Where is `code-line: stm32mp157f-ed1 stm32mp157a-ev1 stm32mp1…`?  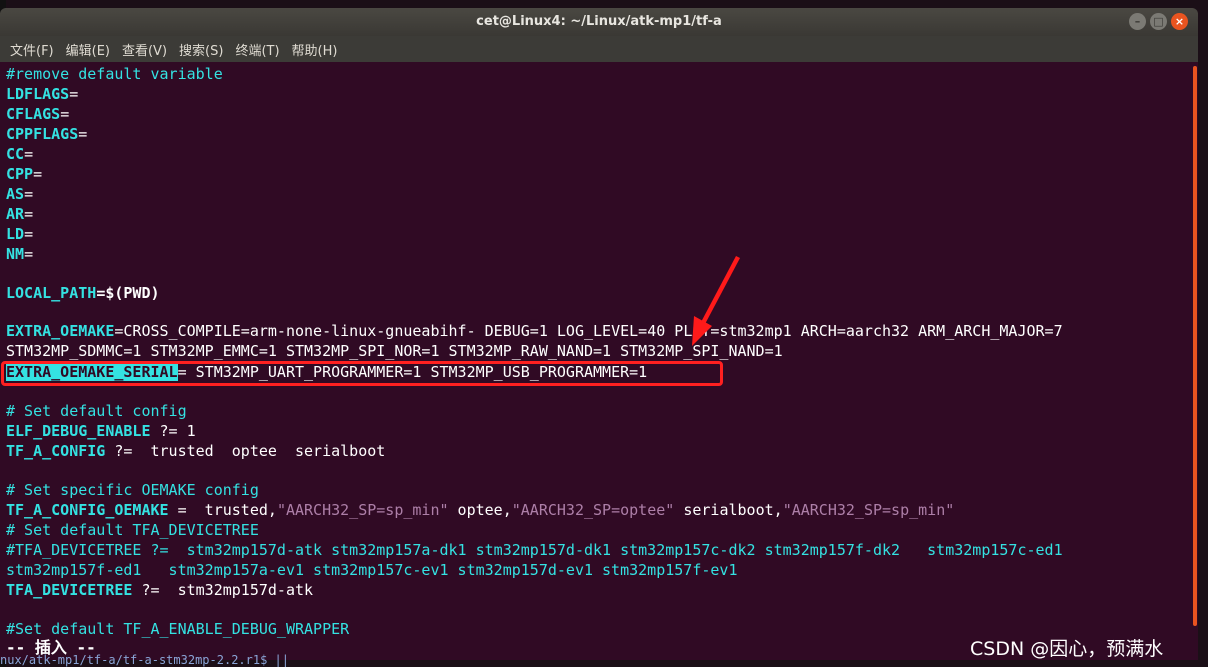
code-line: stm32mp157f-ed1 stm32mp157a-ev1 stm32mp1… is located at coordinates (372, 570).